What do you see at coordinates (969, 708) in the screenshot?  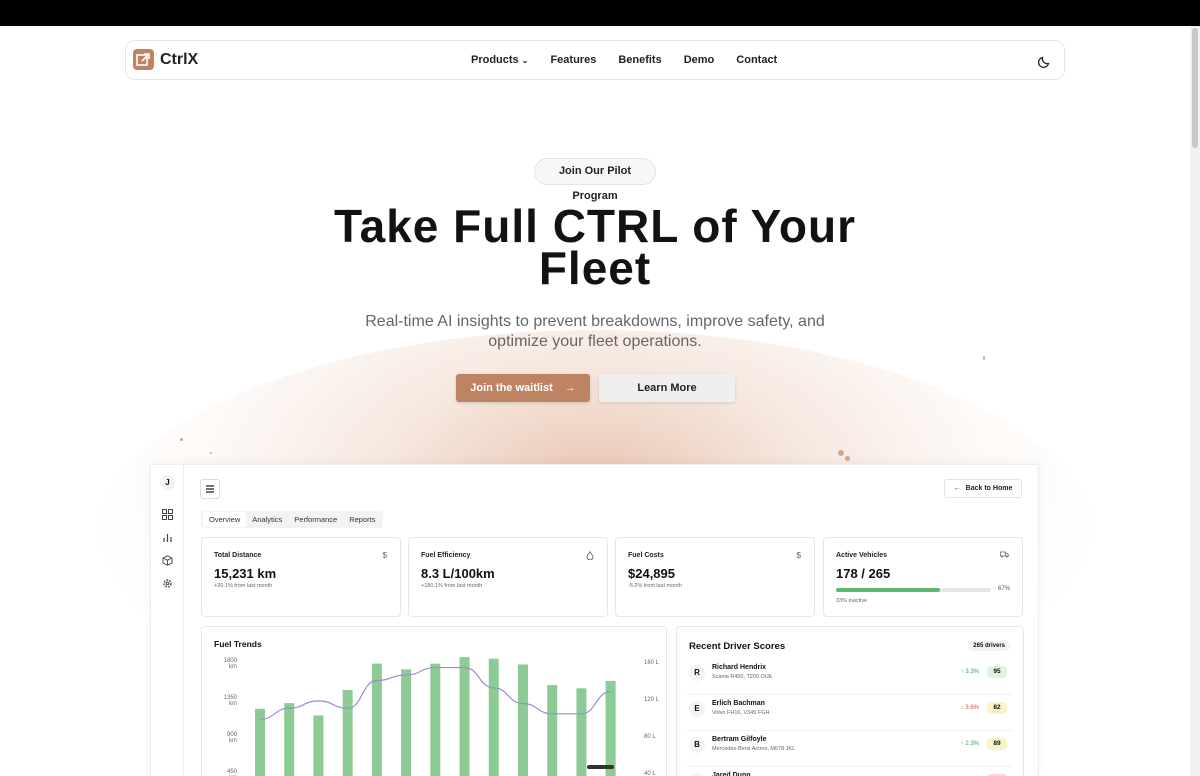 I see `driver-trend: ↓ 3.6%` at bounding box center [969, 708].